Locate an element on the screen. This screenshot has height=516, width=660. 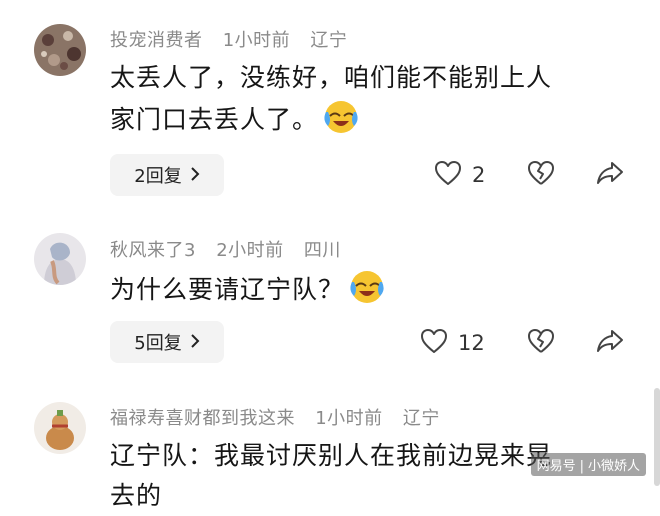
timestamp: 2小时前 is located at coordinates (250, 250).